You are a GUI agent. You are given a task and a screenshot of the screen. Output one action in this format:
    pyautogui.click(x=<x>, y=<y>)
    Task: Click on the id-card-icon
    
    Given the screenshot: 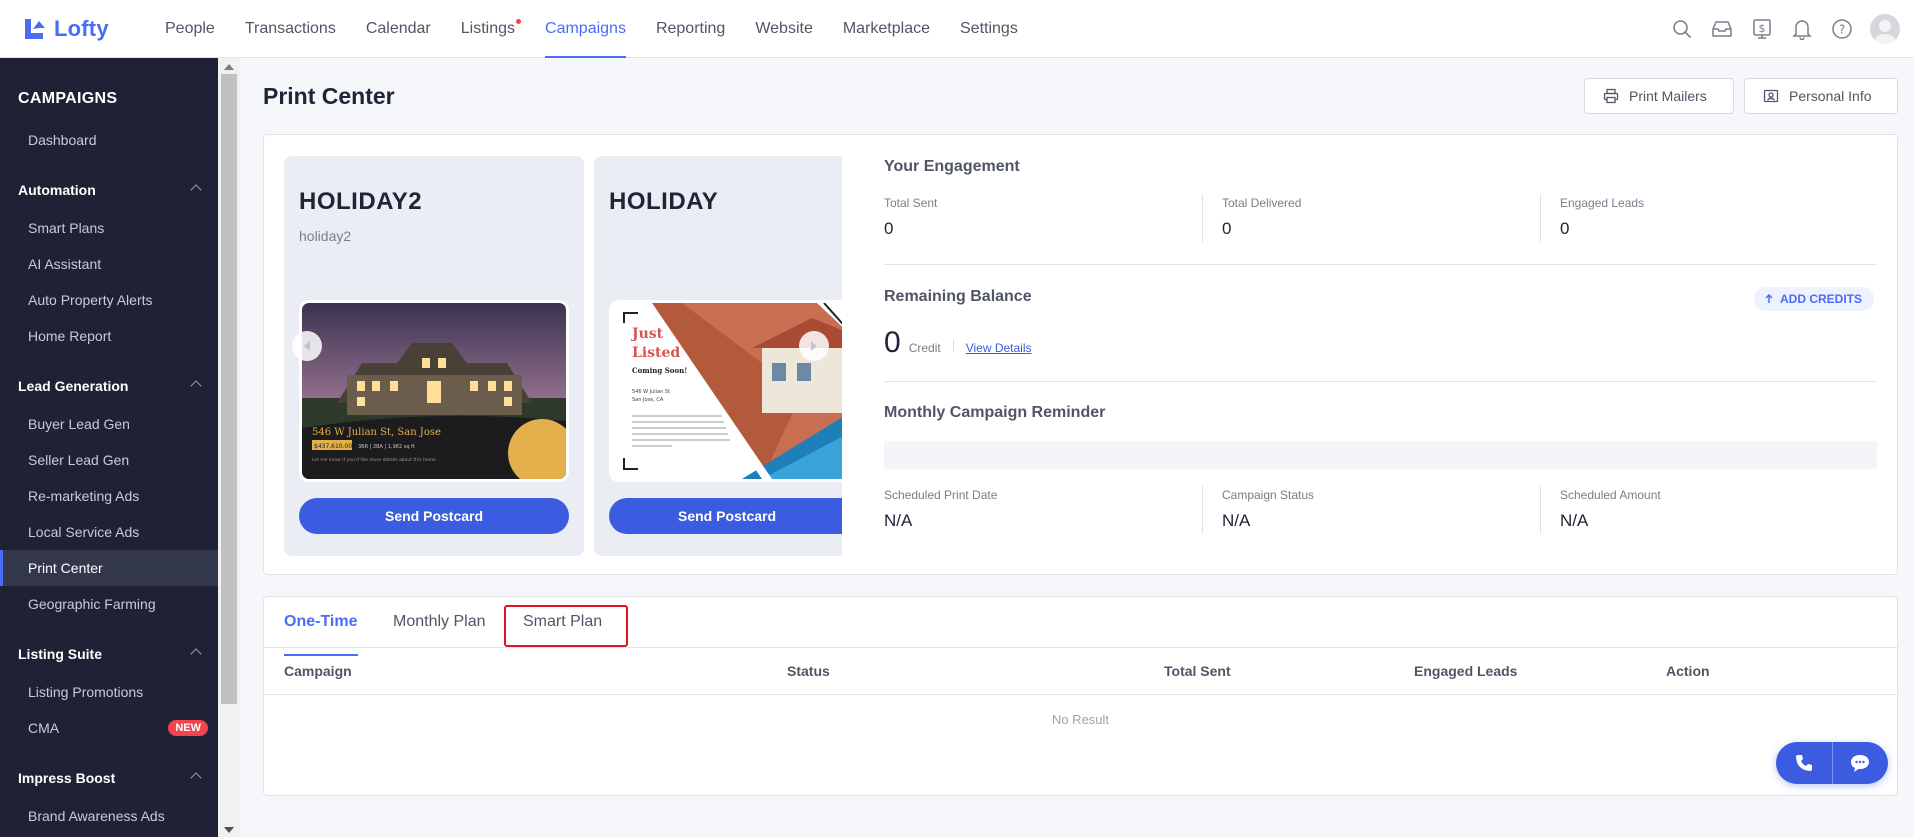 What is the action you would take?
    pyautogui.click(x=1771, y=96)
    